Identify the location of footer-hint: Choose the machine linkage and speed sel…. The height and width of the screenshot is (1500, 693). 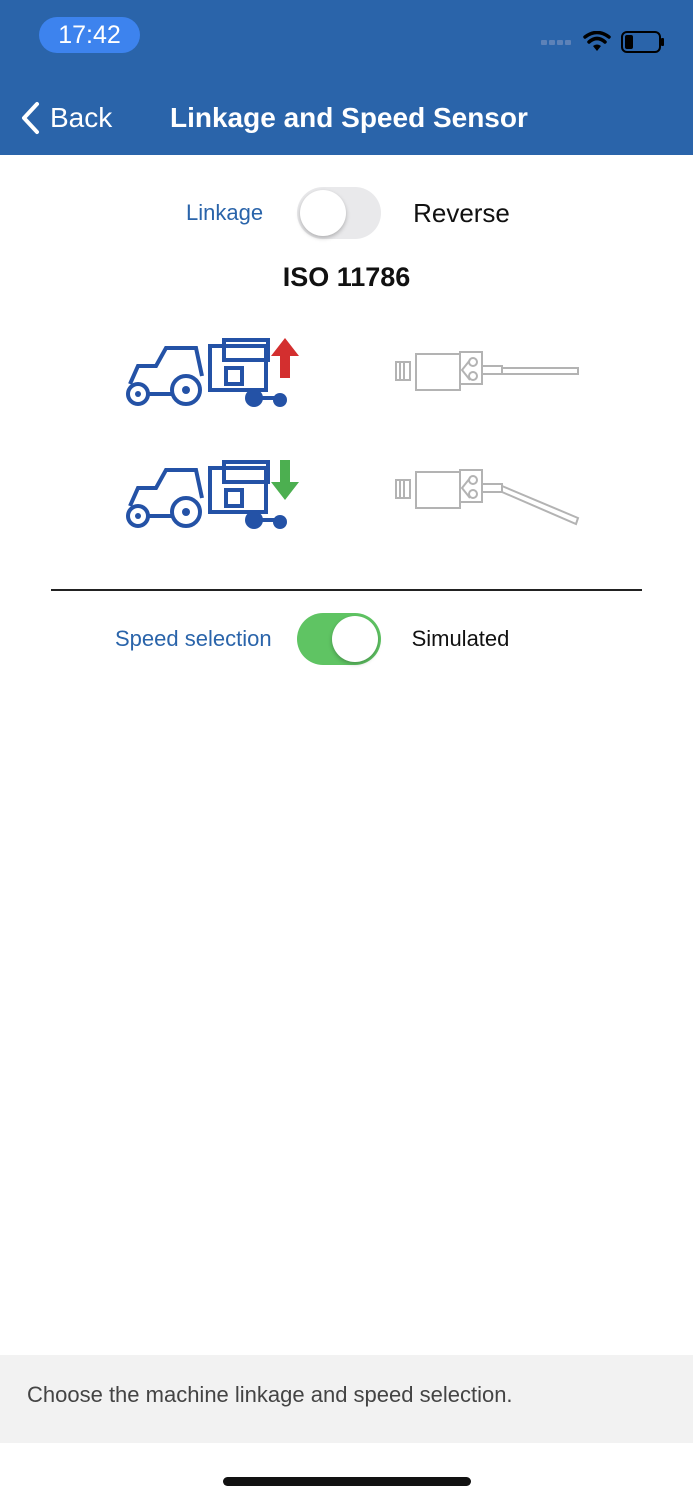
(270, 1394).